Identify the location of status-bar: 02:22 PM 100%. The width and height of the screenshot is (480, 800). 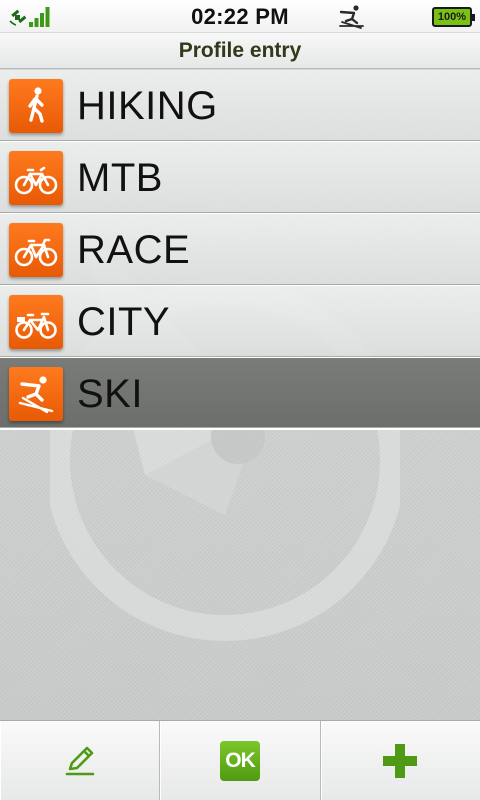
(240, 16).